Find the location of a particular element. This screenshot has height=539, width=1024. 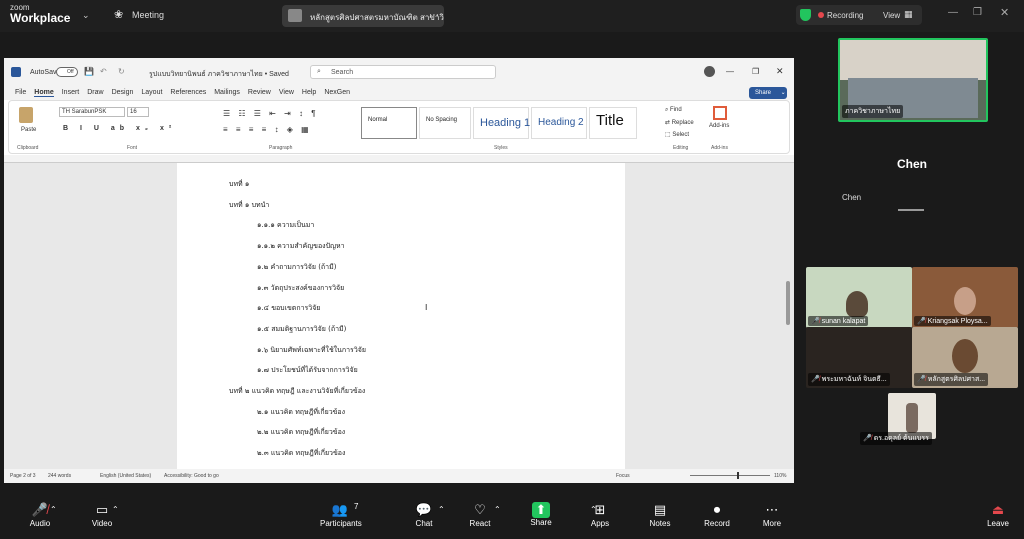

status-accessibility: Accessibility: Good to go is located at coordinates (191, 476).